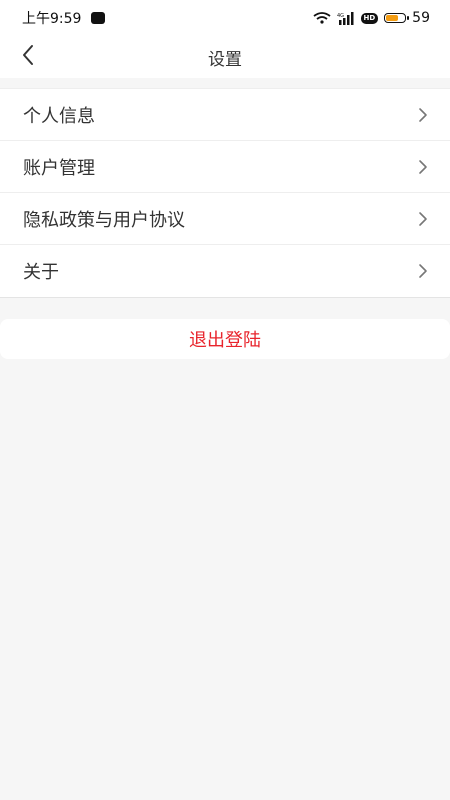  I want to click on menu-item-label: 隐私政策与用户协议, so click(104, 220).